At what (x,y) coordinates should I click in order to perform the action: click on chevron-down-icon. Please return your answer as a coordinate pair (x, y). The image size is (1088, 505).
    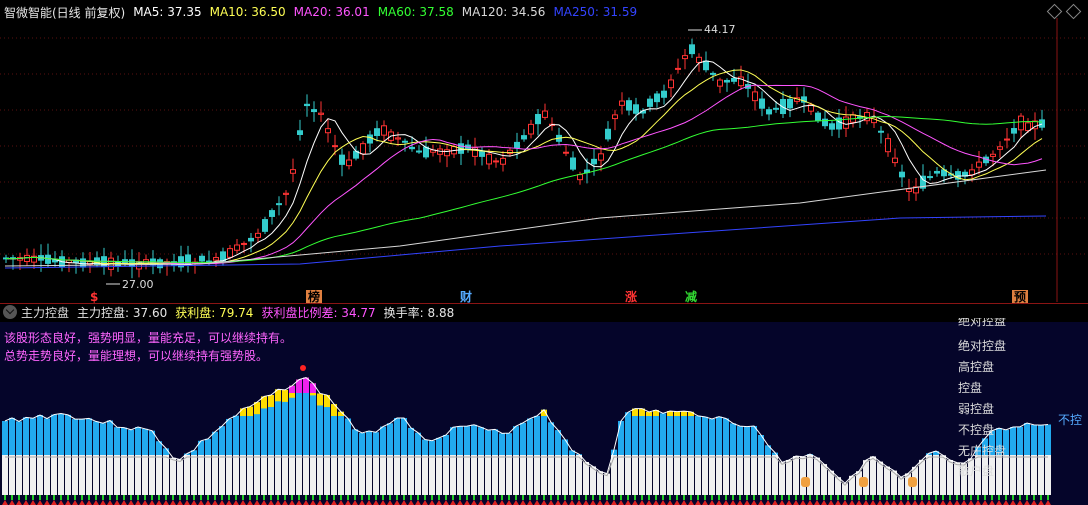
    Looking at the image, I should click on (10, 312).